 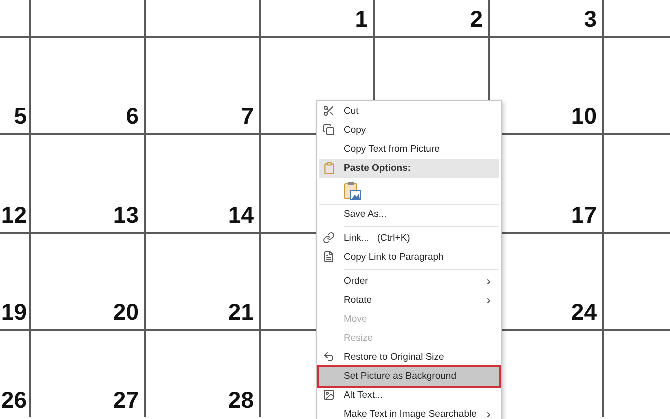 I want to click on calendar-day-number: 6, so click(x=132, y=116).